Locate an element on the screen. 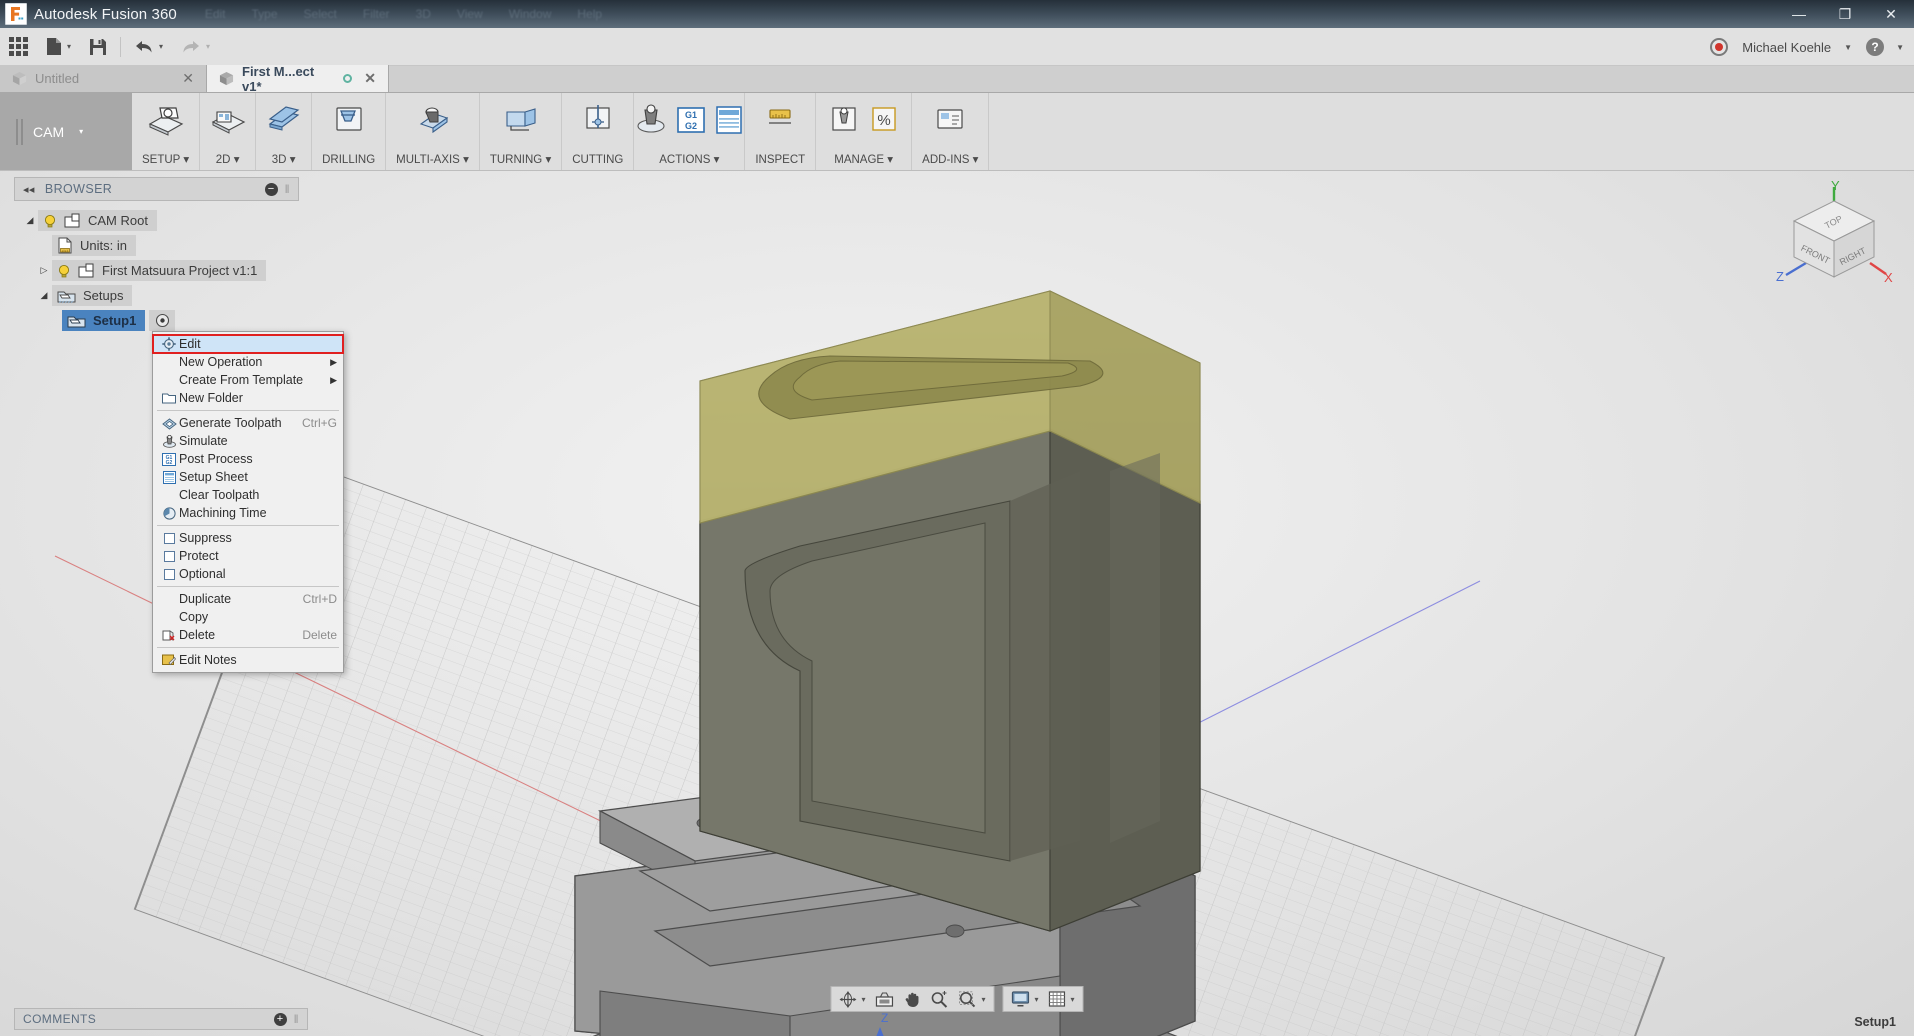  context-menu-item-machining-time: Machining Time is located at coordinates (248, 513).